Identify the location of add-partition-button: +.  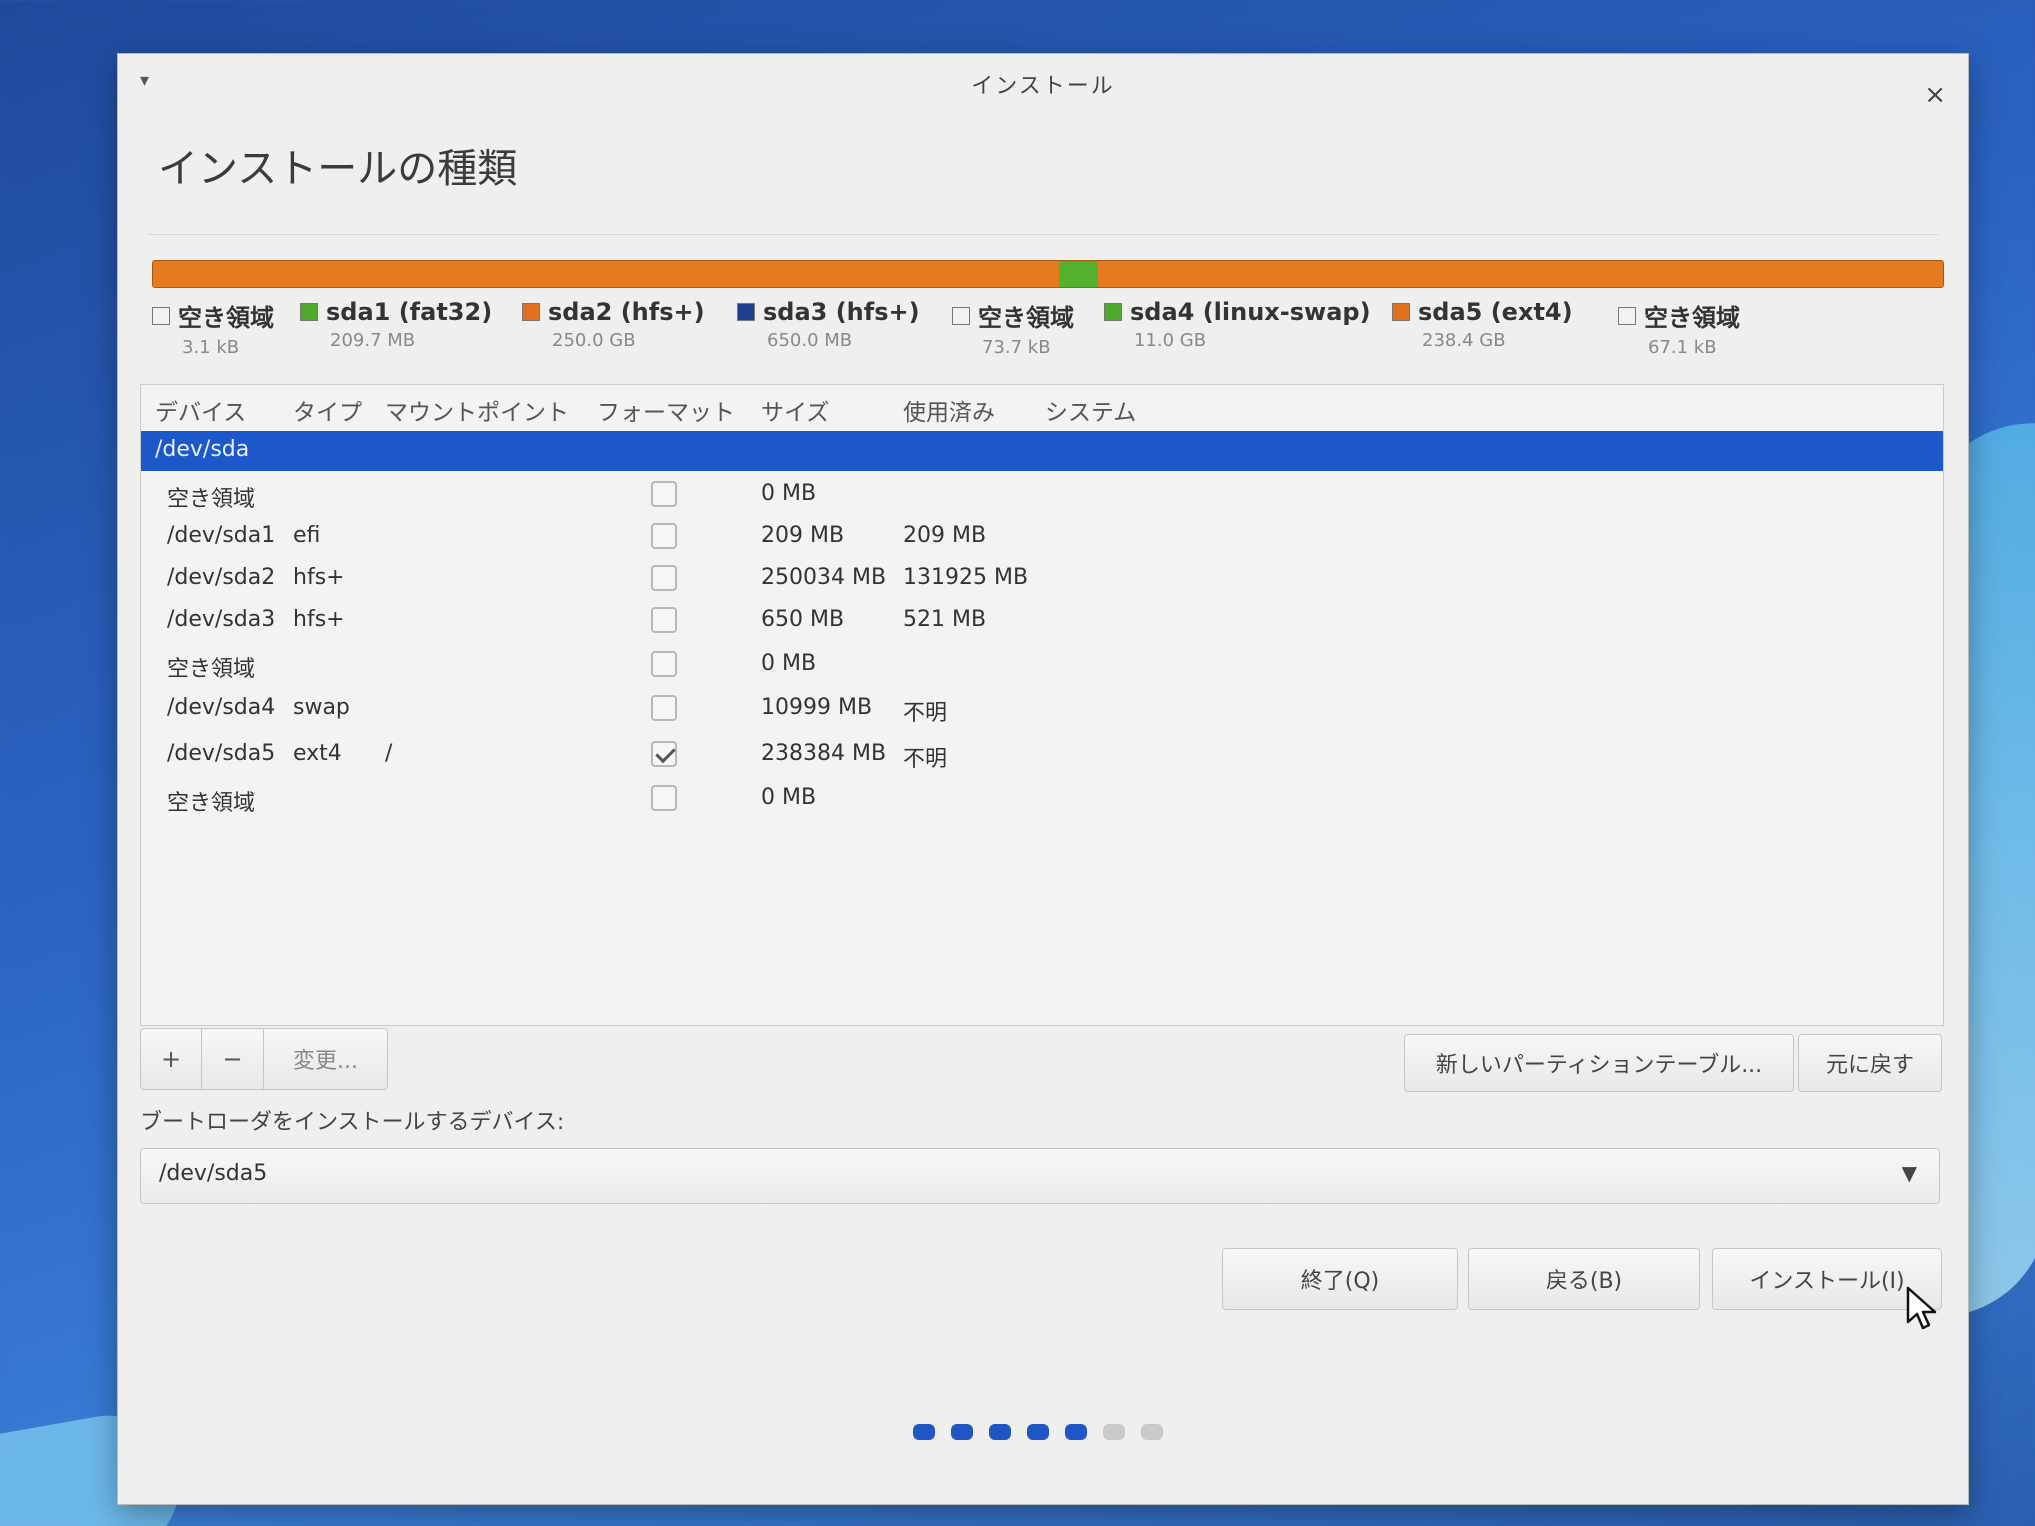
(171, 1059).